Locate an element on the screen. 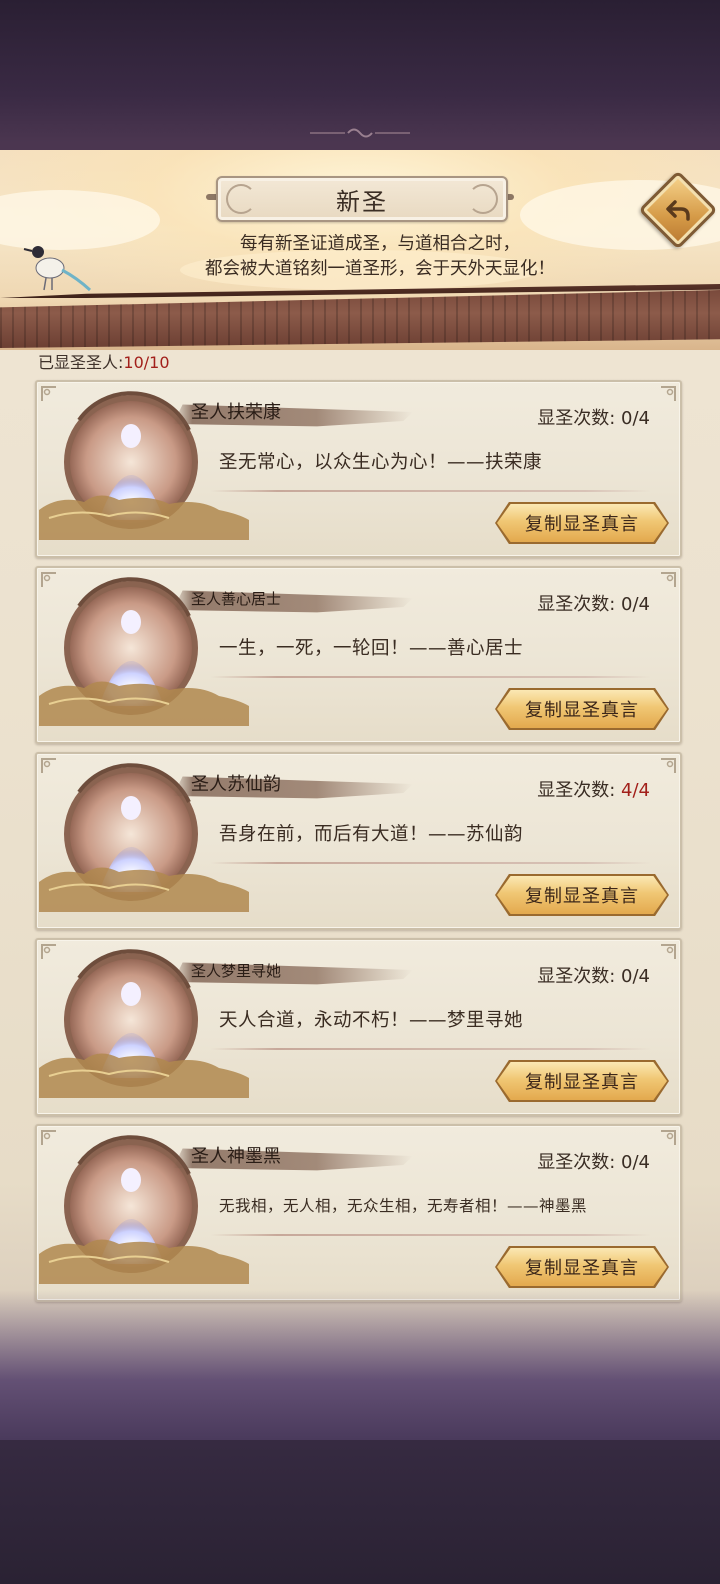 The width and height of the screenshot is (720, 1584). crane-bird-icon is located at coordinates (57, 269).